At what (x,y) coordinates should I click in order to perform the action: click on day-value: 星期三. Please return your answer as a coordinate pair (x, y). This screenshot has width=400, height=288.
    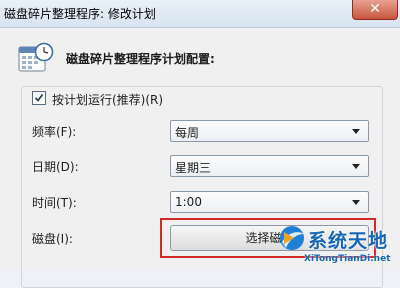
    Looking at the image, I should click on (193, 168).